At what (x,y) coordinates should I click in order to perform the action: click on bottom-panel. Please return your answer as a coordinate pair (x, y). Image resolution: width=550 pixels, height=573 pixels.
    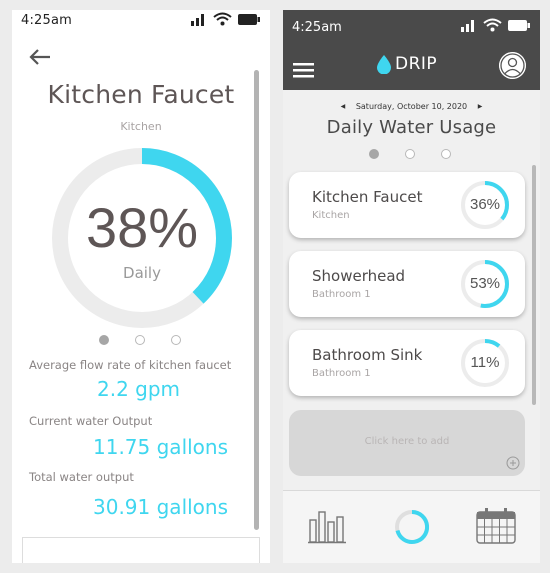
    Looking at the image, I should click on (141, 550).